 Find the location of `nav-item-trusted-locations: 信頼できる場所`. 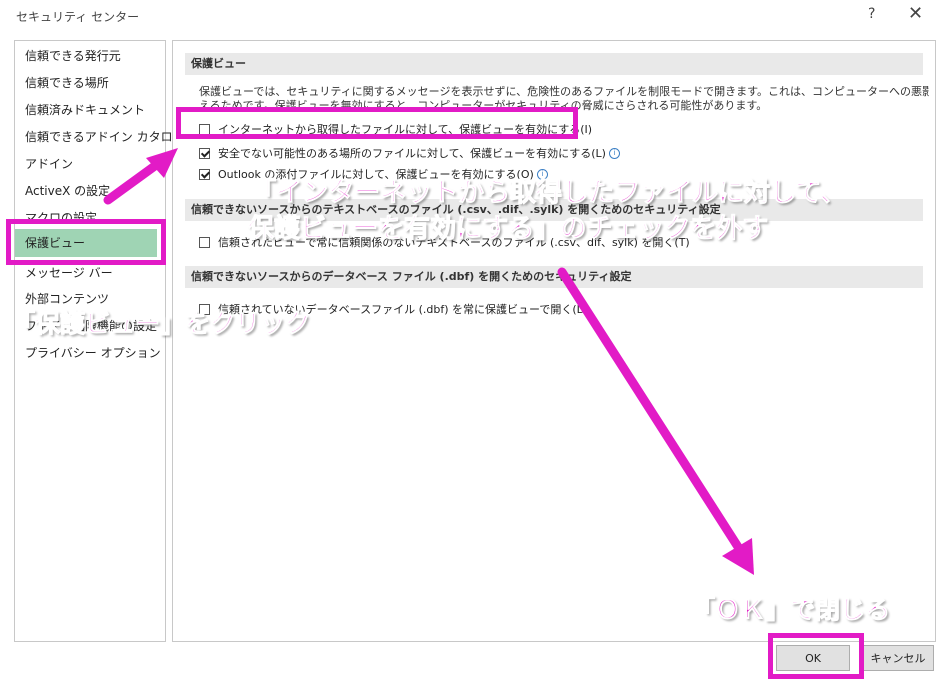

nav-item-trusted-locations: 信頼できる場所 is located at coordinates (67, 82).